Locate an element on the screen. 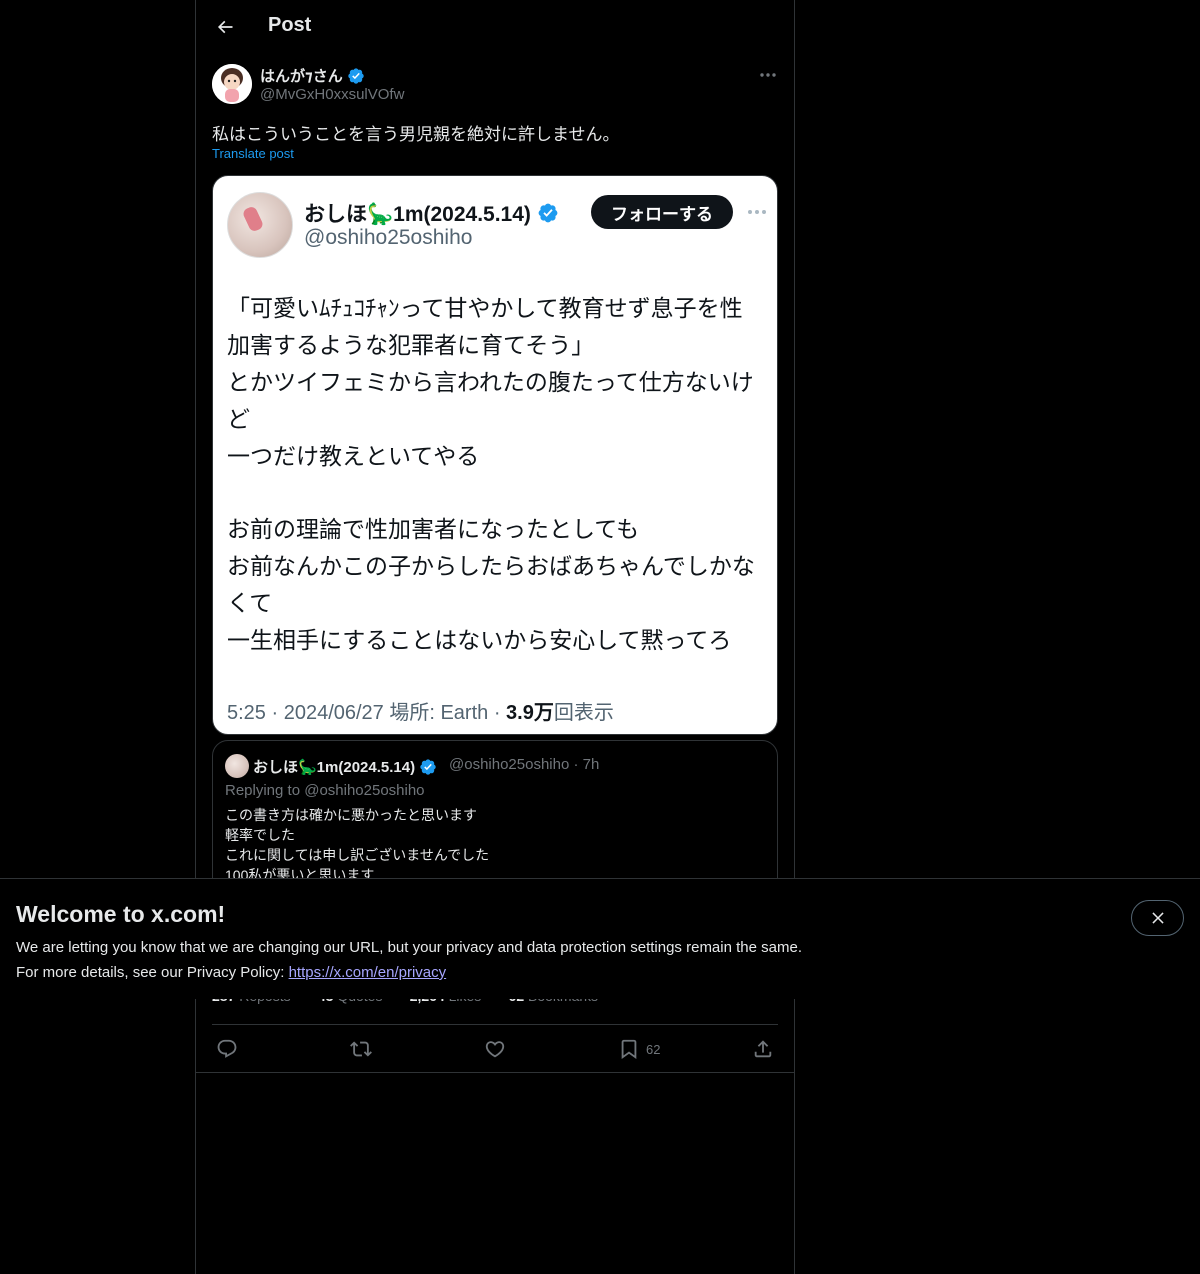 This screenshot has width=1200, height=1274. media-author-name: おしほ🦕1m(2024.5.14) is located at coordinates (431, 213).